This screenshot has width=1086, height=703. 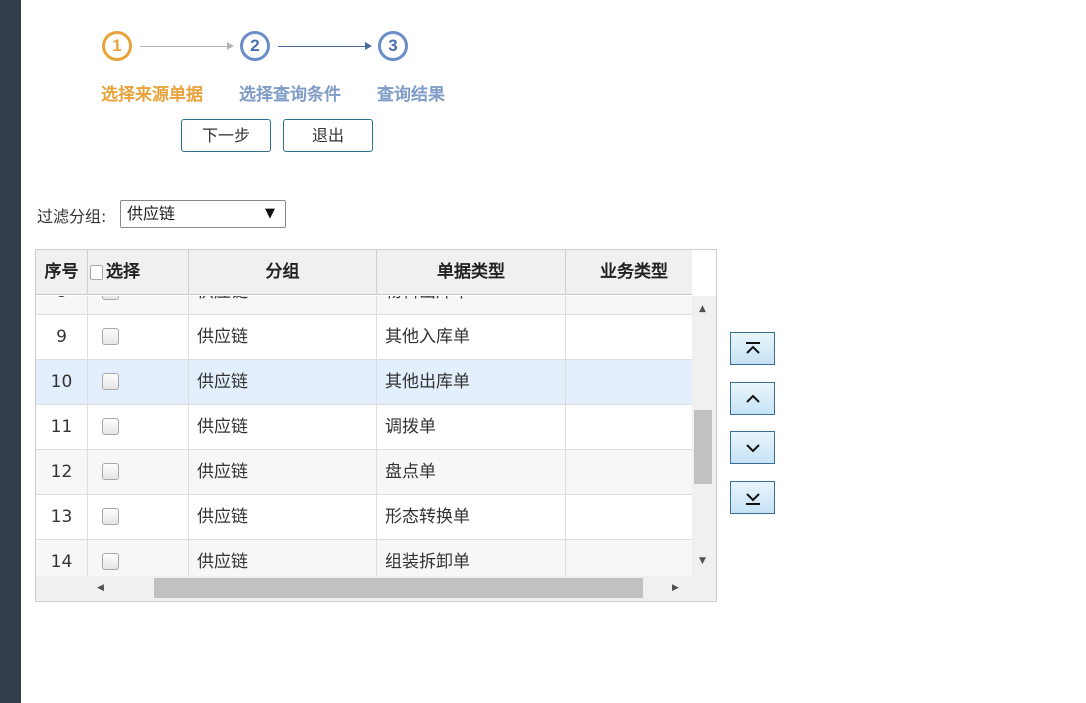 What do you see at coordinates (702, 309) in the screenshot?
I see `scroll-up-icon: ▲` at bounding box center [702, 309].